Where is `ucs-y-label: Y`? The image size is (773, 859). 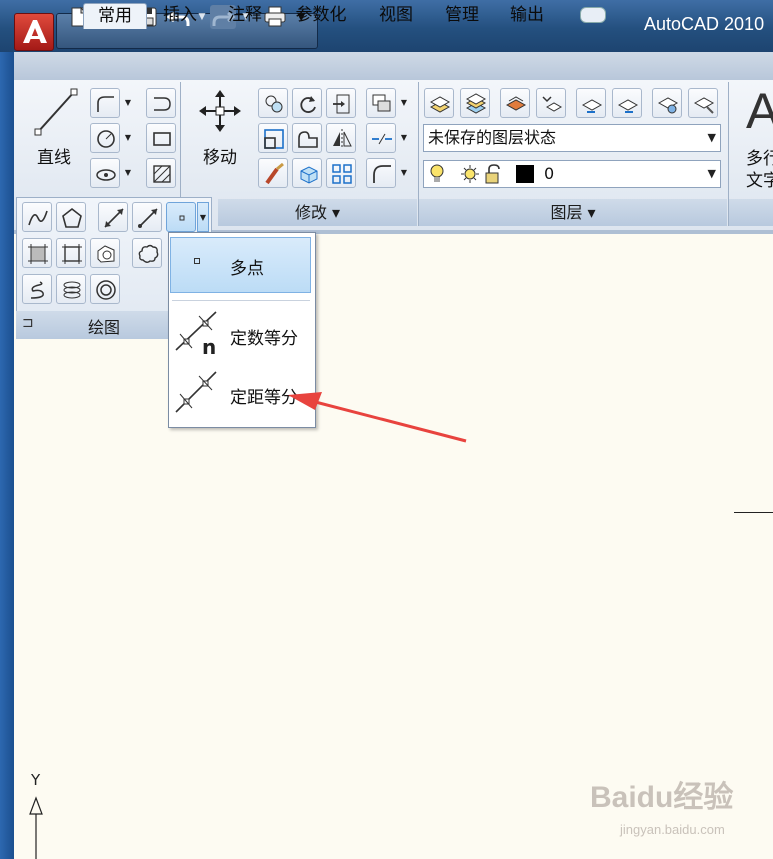
ucs-y-label: Y is located at coordinates (36, 780).